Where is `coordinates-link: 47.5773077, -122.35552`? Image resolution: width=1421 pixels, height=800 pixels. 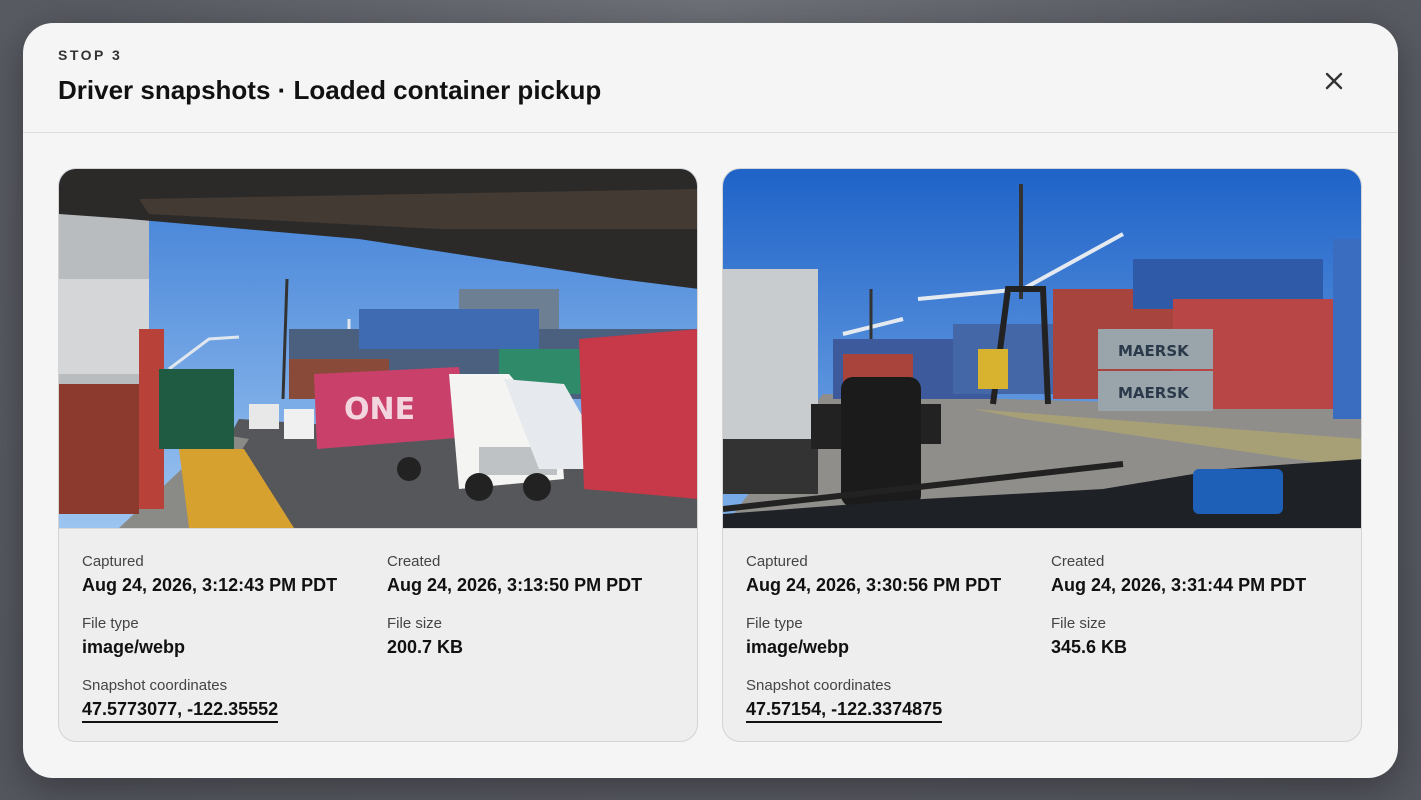
coordinates-link: 47.5773077, -122.35552 is located at coordinates (180, 710).